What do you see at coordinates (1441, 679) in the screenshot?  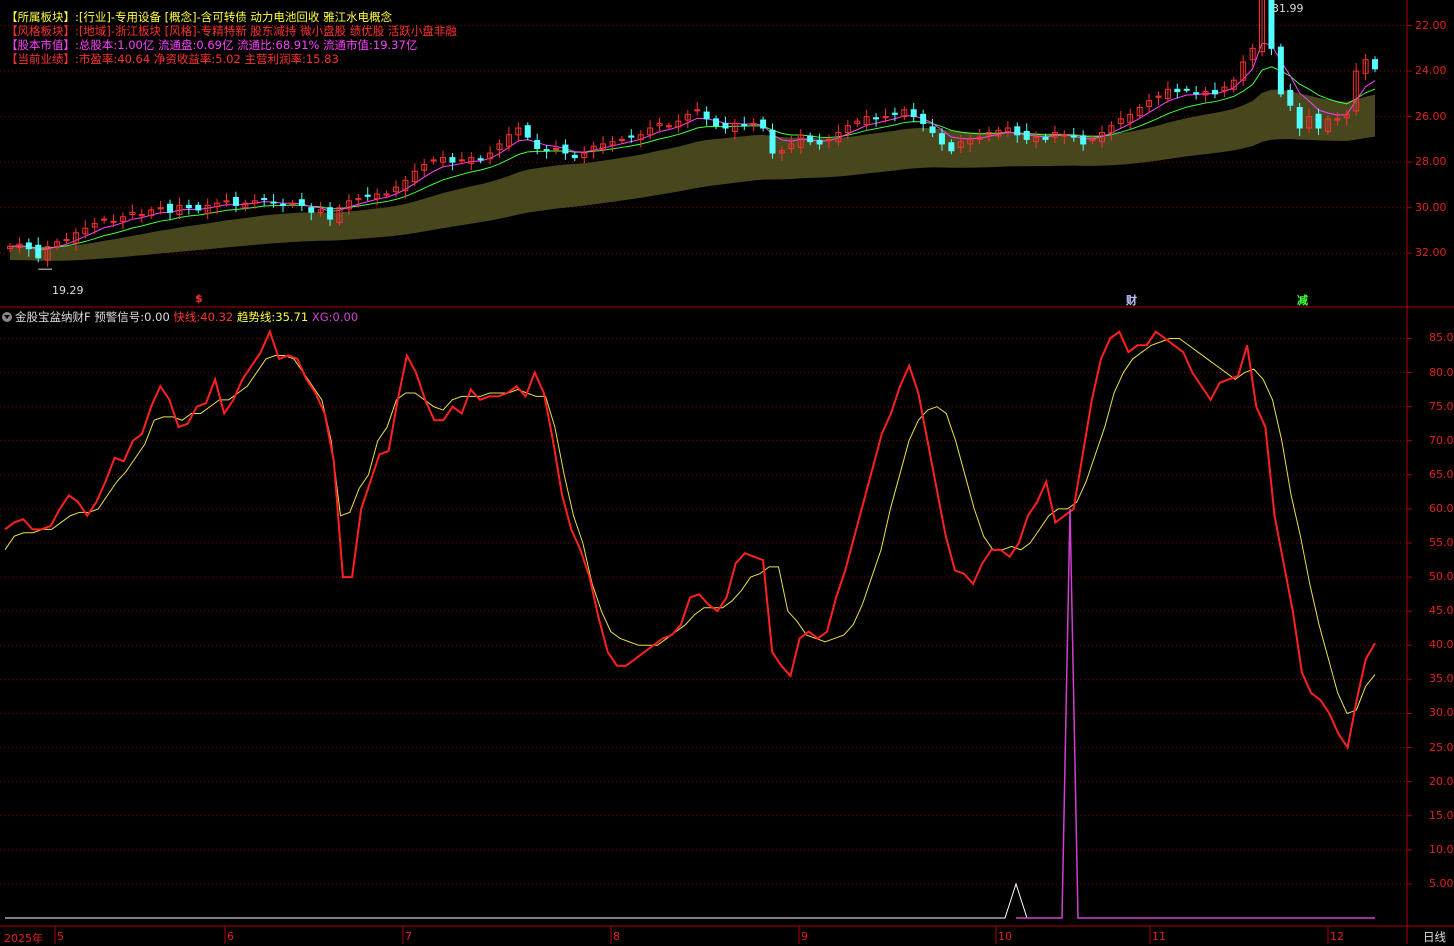 I see `indicator-tick-label: 35.00` at bounding box center [1441, 679].